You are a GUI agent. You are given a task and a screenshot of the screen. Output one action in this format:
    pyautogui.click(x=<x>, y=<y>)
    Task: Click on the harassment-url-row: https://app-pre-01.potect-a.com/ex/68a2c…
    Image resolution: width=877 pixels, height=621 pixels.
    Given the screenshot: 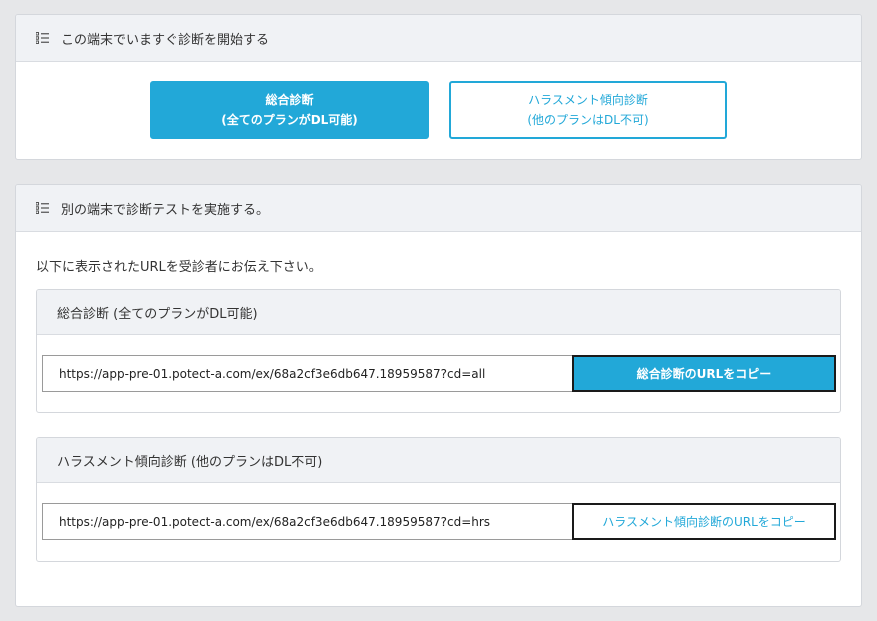 What is the action you would take?
    pyautogui.click(x=439, y=521)
    